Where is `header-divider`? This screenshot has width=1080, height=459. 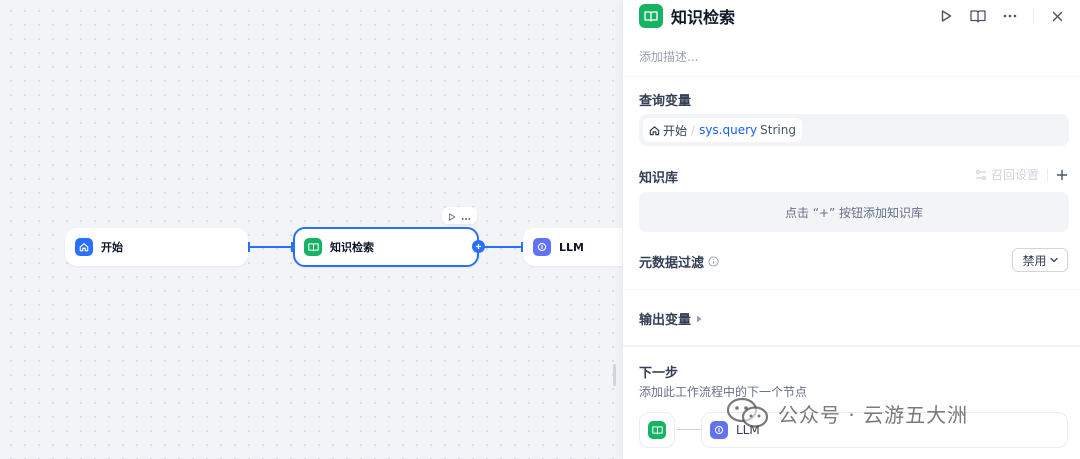
header-divider is located at coordinates (1033, 16).